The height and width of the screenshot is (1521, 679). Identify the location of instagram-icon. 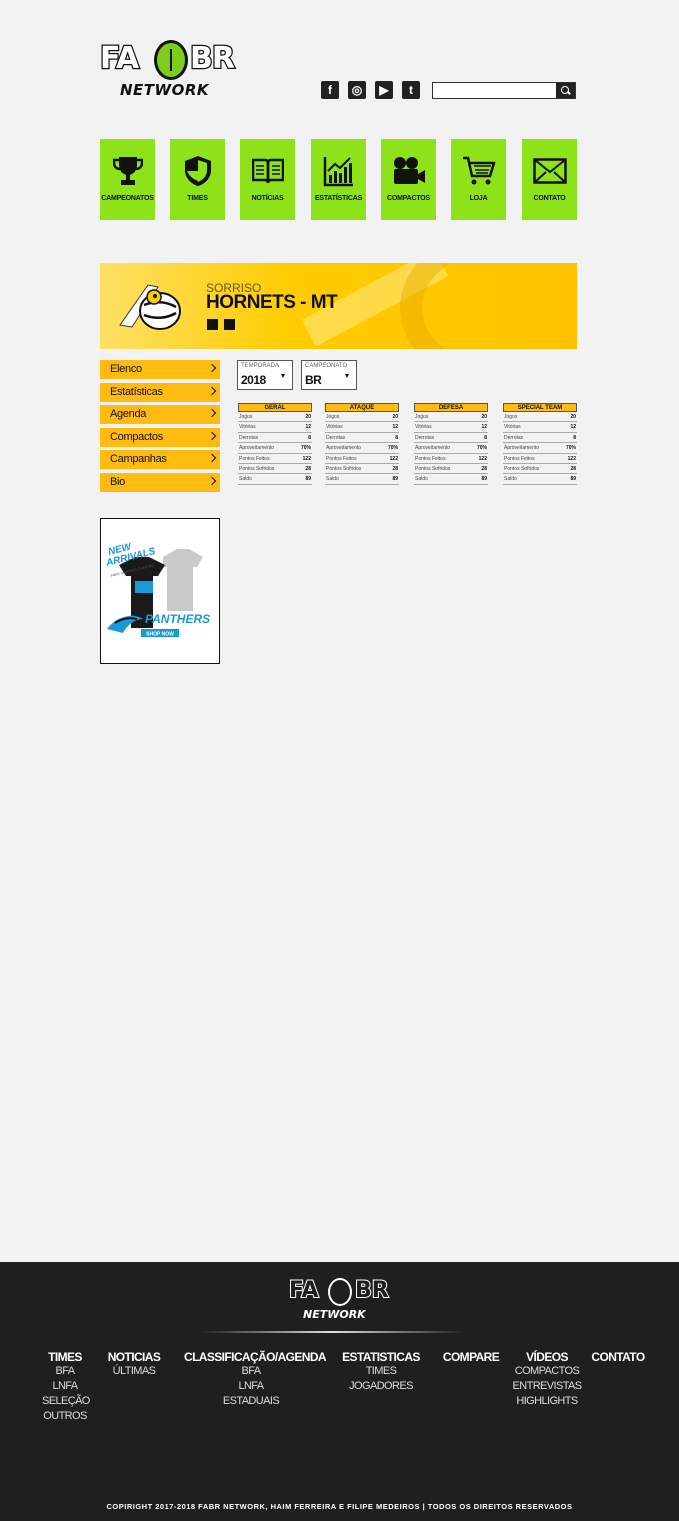
(229, 324).